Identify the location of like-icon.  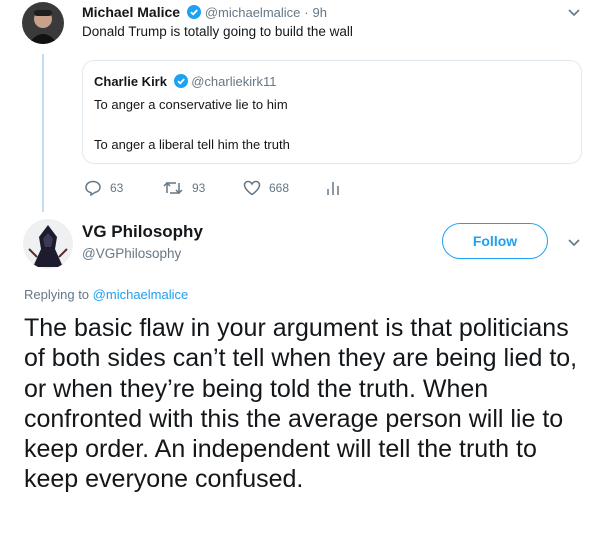
(252, 188).